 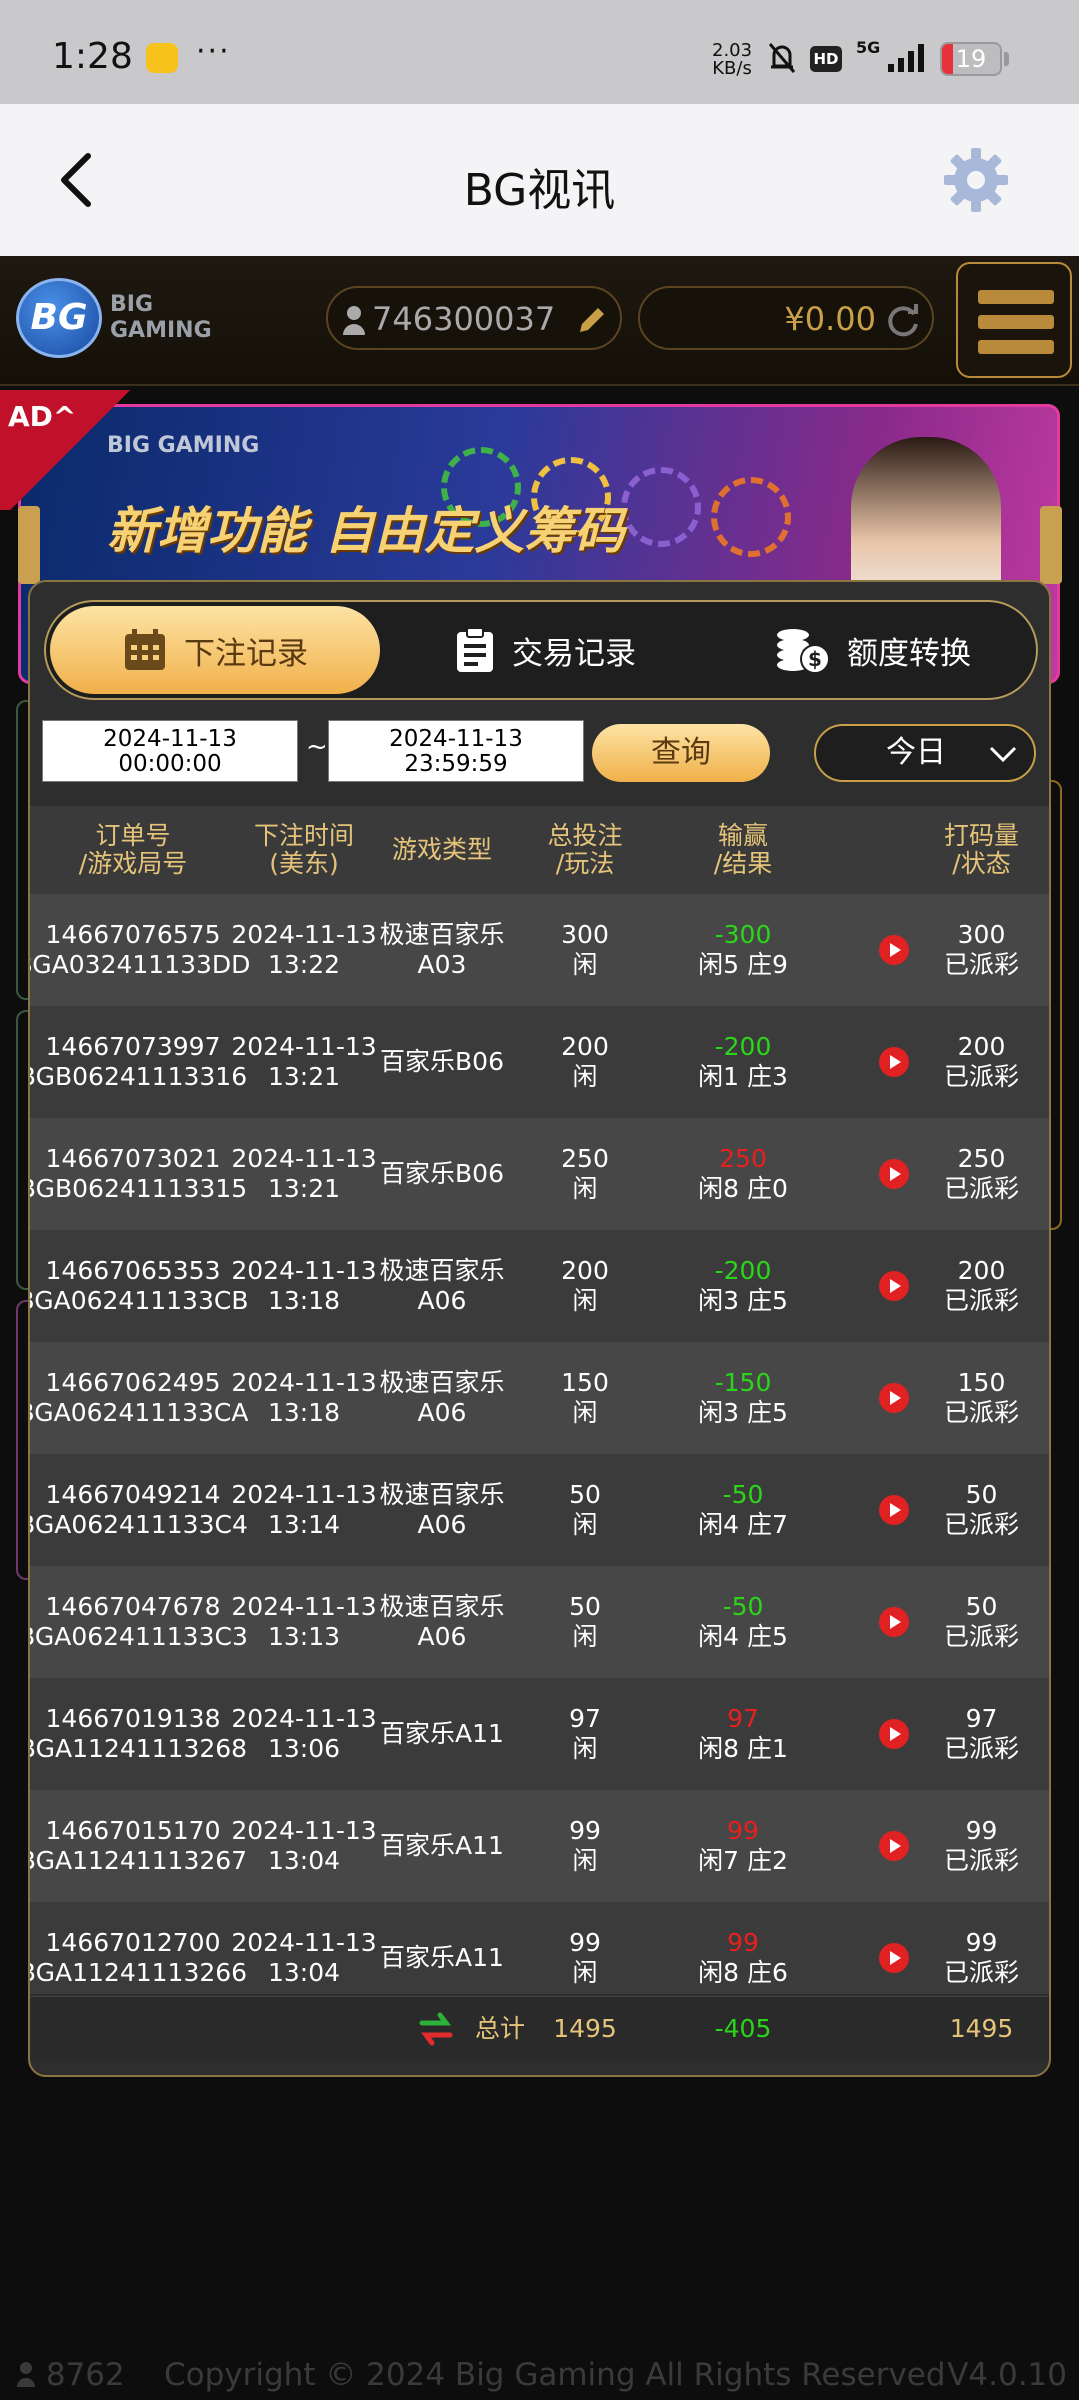 What do you see at coordinates (442, 934) in the screenshot?
I see `game-name: 极速百家乐` at bounding box center [442, 934].